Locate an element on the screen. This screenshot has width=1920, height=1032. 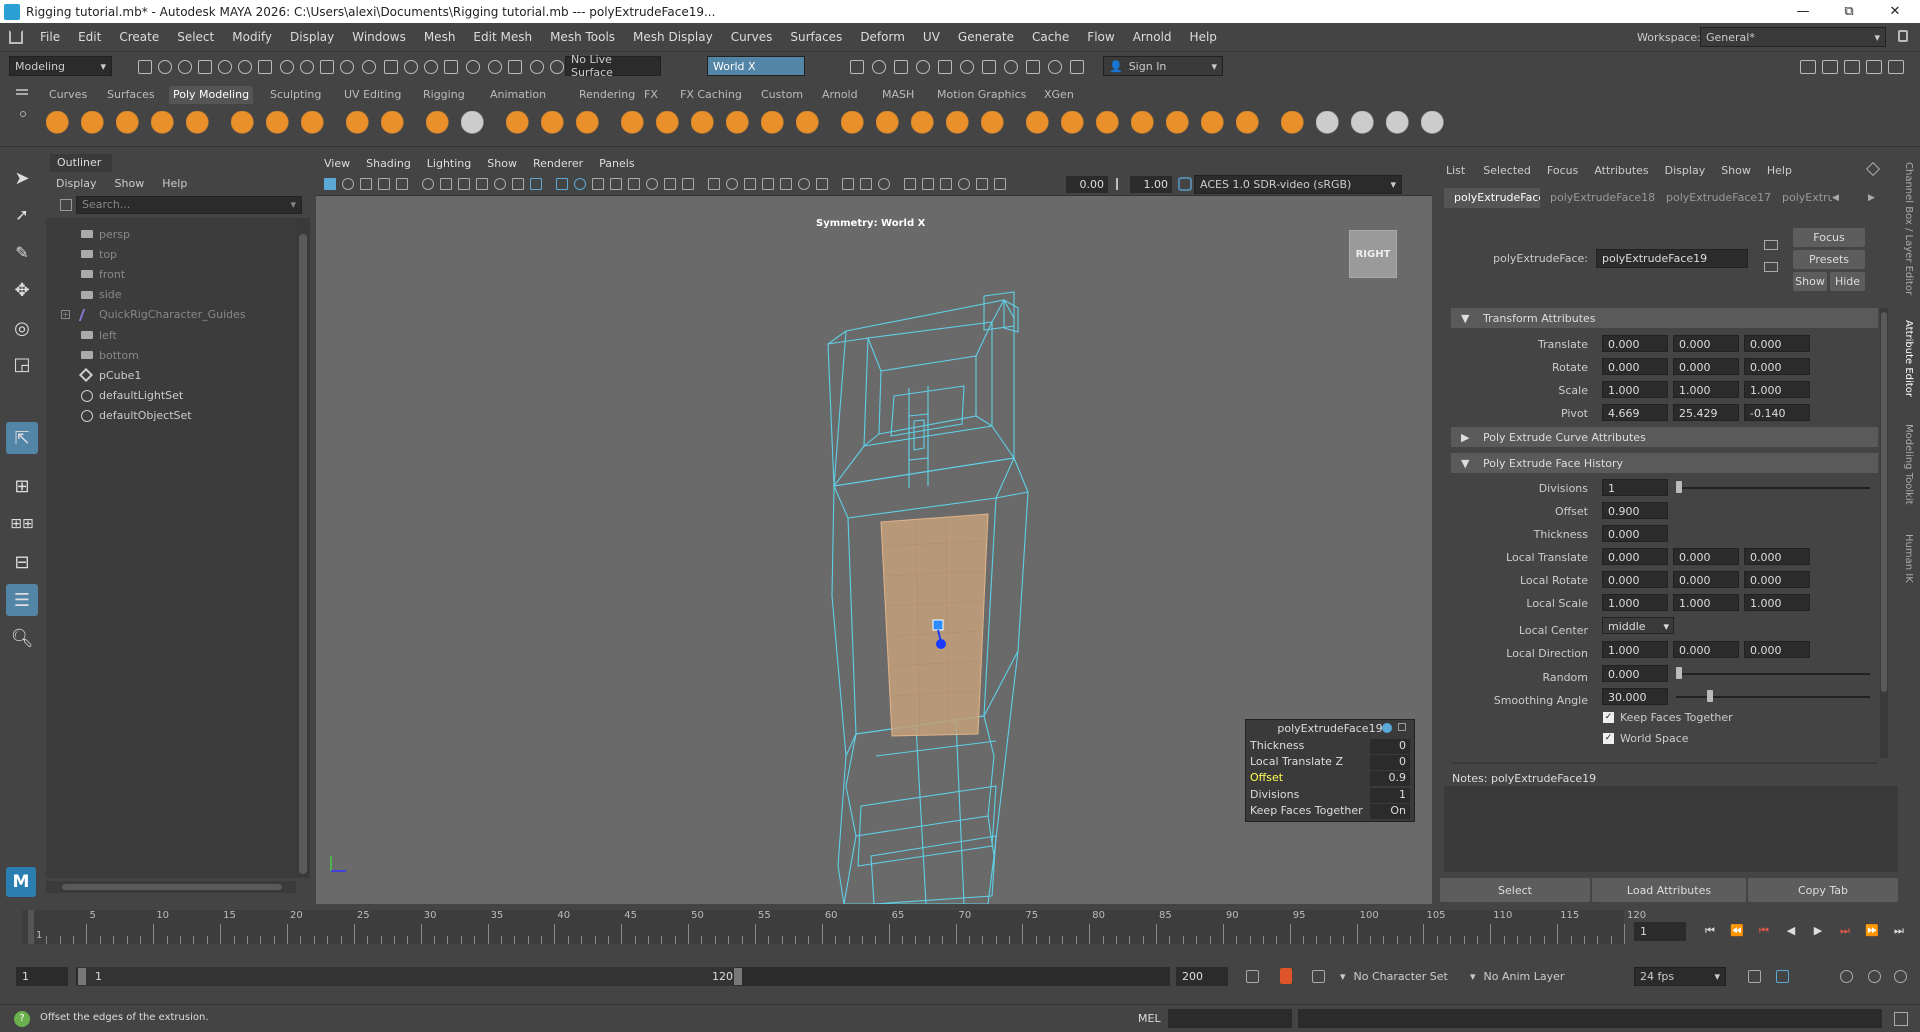
local-direction-field: 1.000 is located at coordinates (1635, 649).